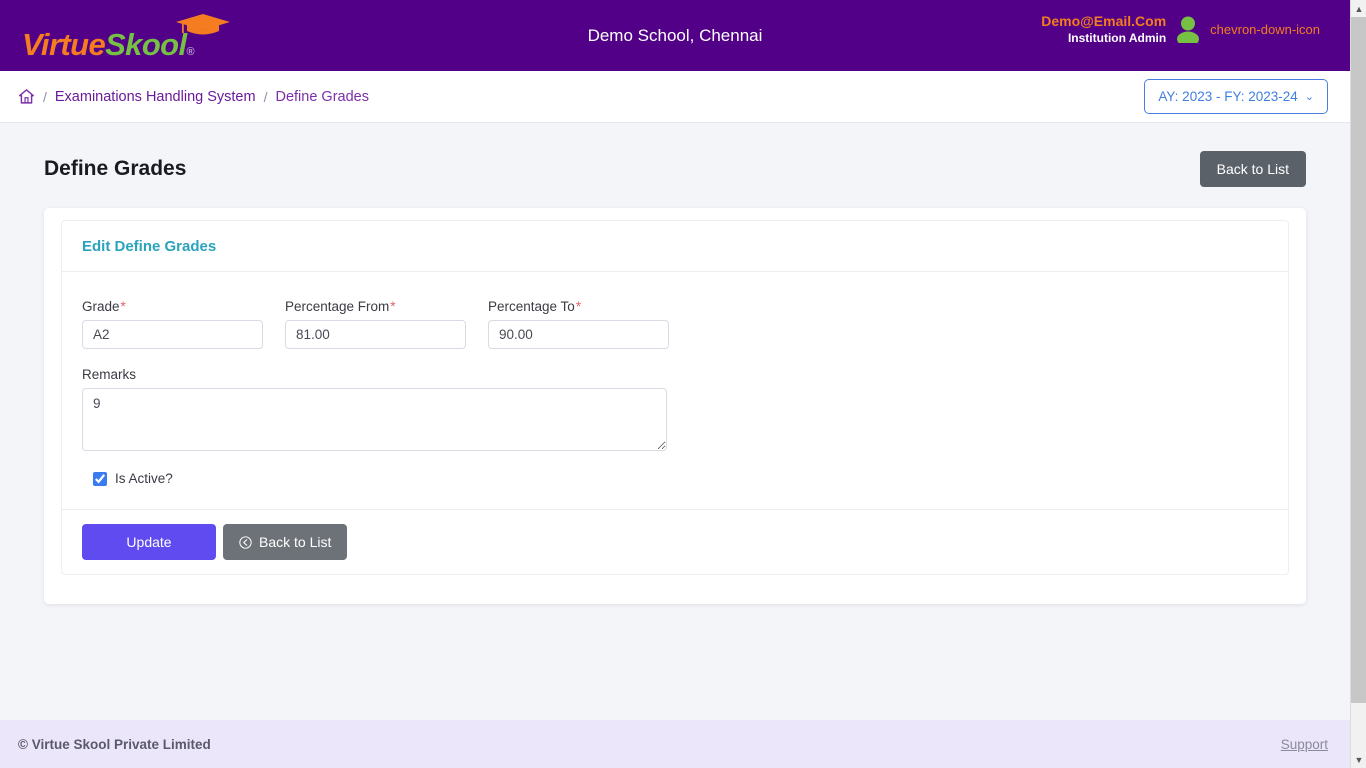  I want to click on chevron-down-icon: chevron-down-icon, so click(1265, 29).